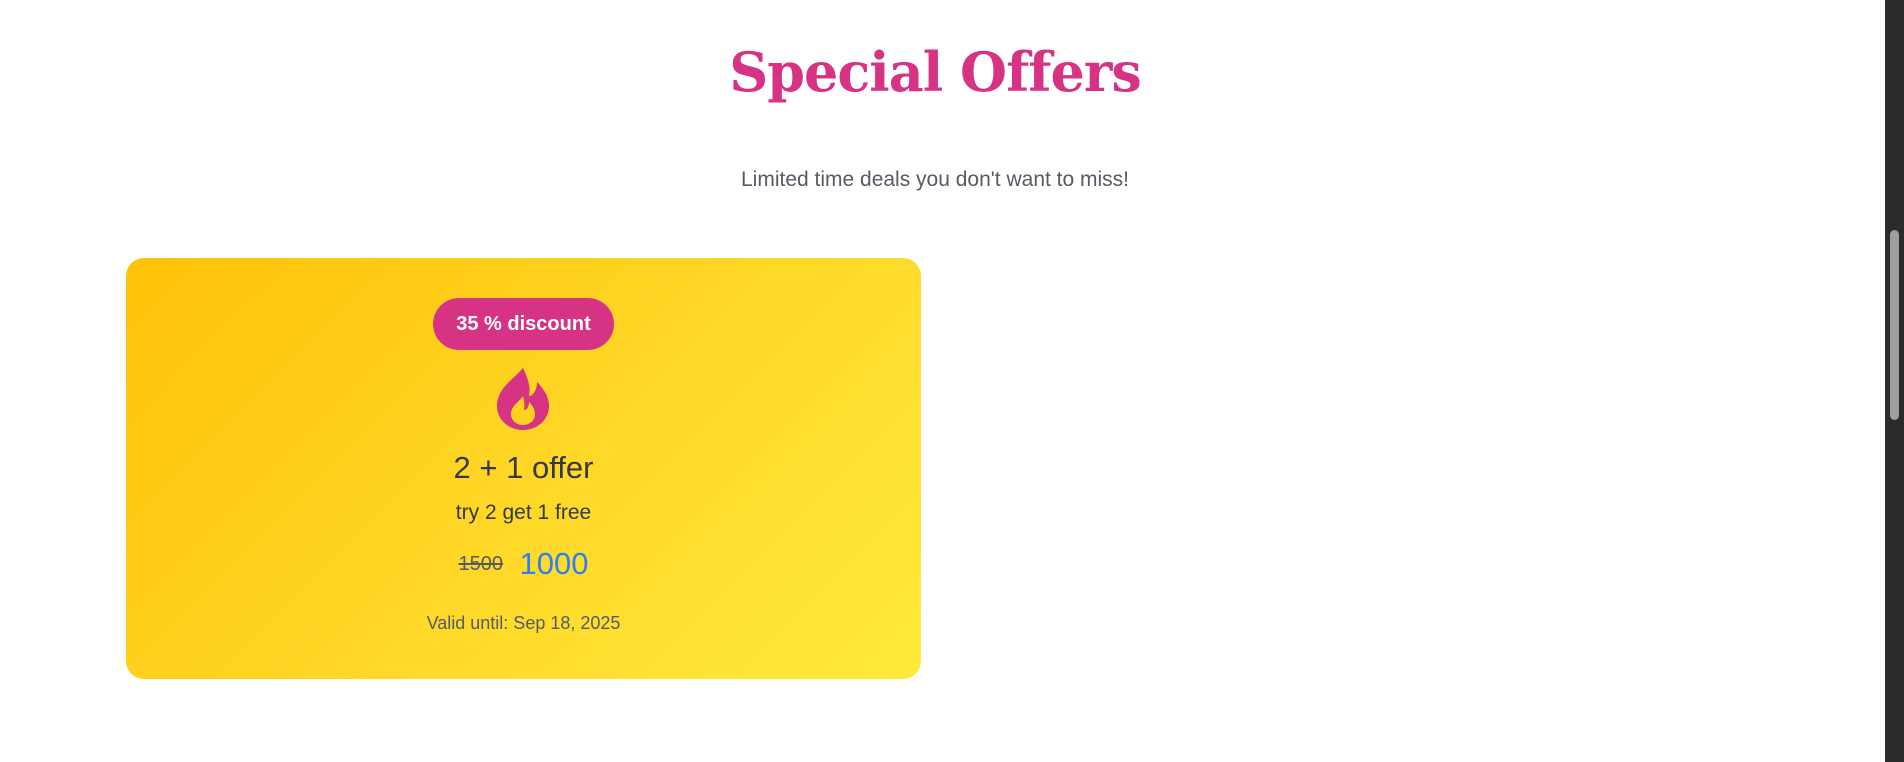 The width and height of the screenshot is (1904, 762). I want to click on section-title: Special Offers, so click(935, 72).